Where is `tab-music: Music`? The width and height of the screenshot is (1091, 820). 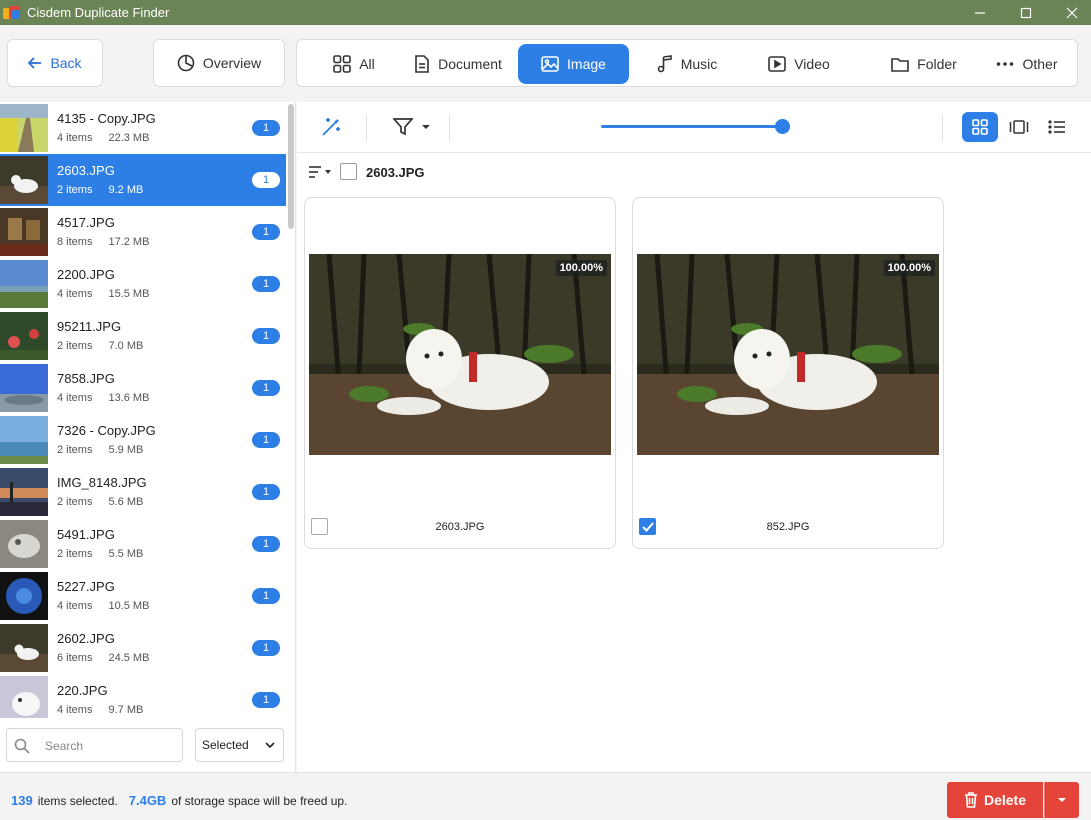
tab-music: Music is located at coordinates (687, 64).